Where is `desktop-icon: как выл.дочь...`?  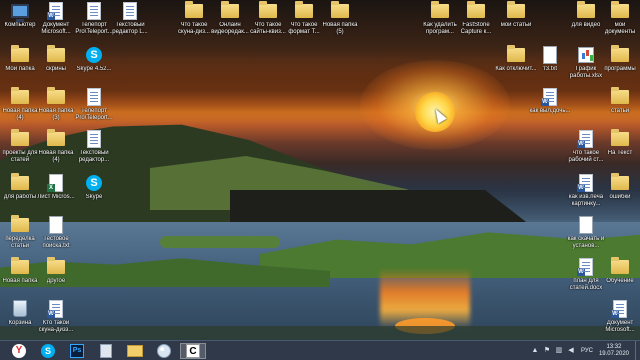
desktop-icon: как выл.дочь... is located at coordinates (550, 101).